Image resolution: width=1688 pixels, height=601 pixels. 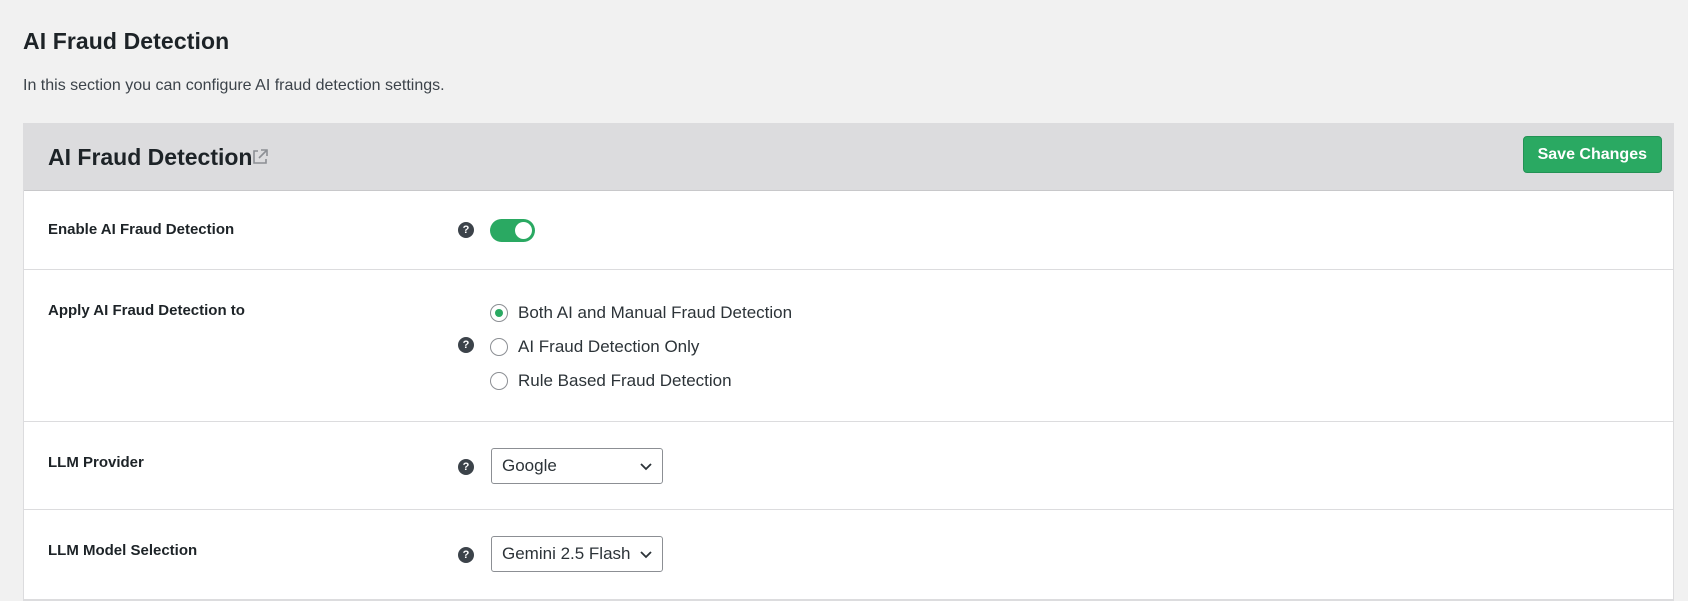 What do you see at coordinates (523, 230) in the screenshot?
I see `toggle-knob` at bounding box center [523, 230].